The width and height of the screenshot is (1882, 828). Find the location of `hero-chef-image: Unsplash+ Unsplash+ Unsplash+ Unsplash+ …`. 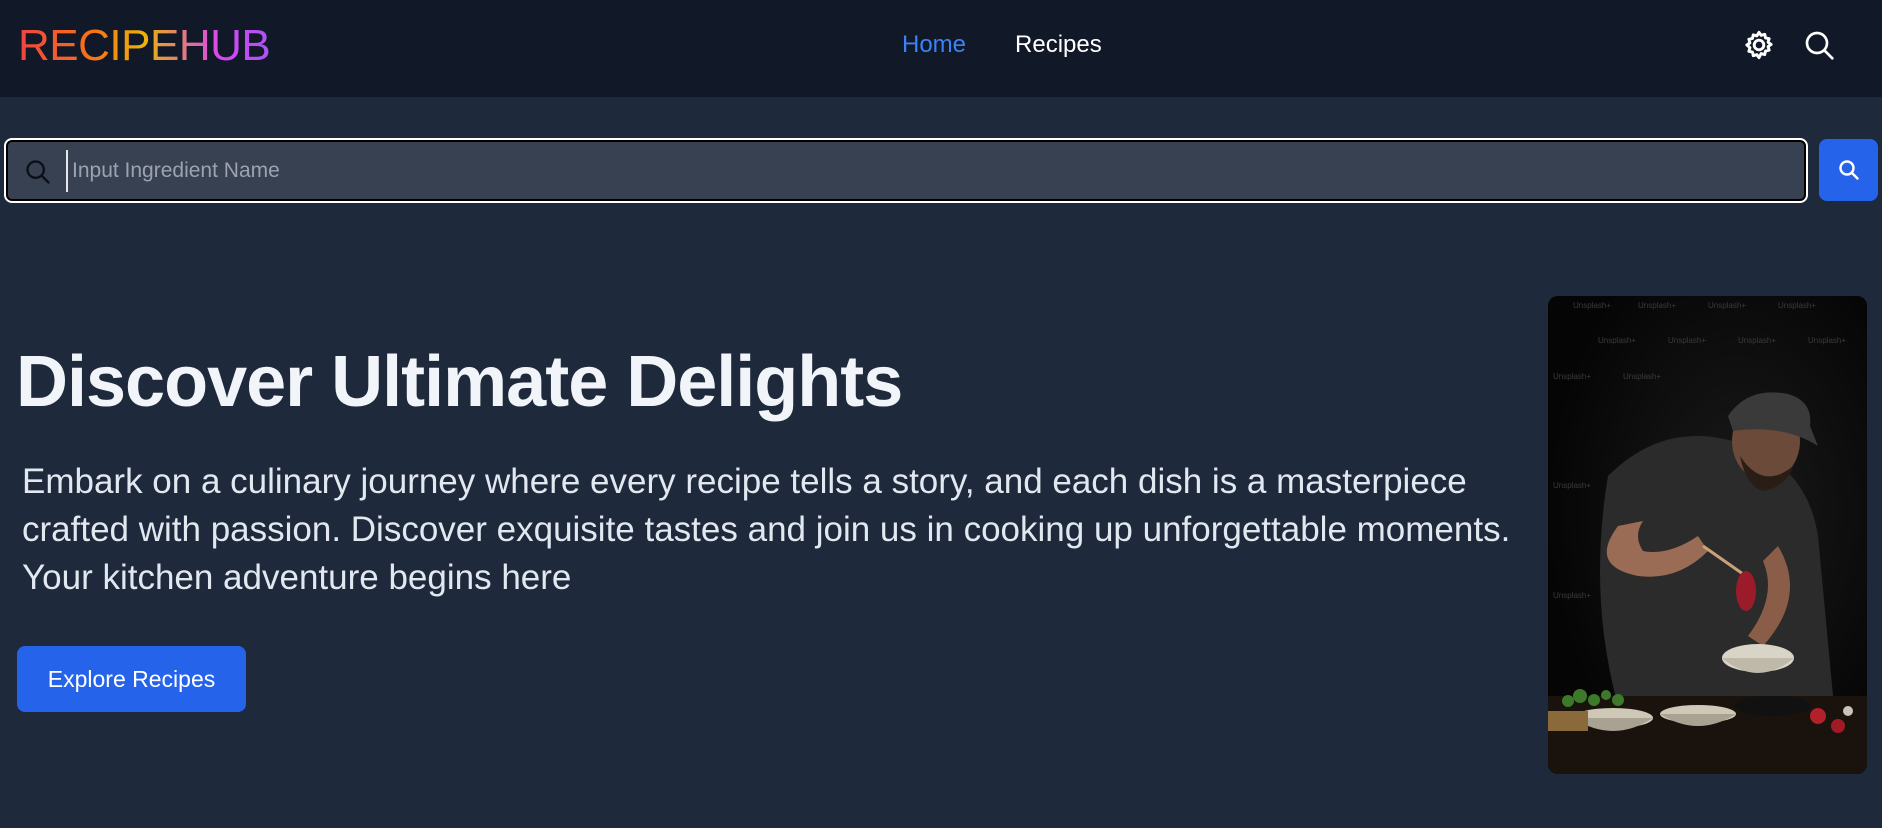

hero-chef-image: Unsplash+ Unsplash+ Unsplash+ Unsplash+ … is located at coordinates (1707, 535).